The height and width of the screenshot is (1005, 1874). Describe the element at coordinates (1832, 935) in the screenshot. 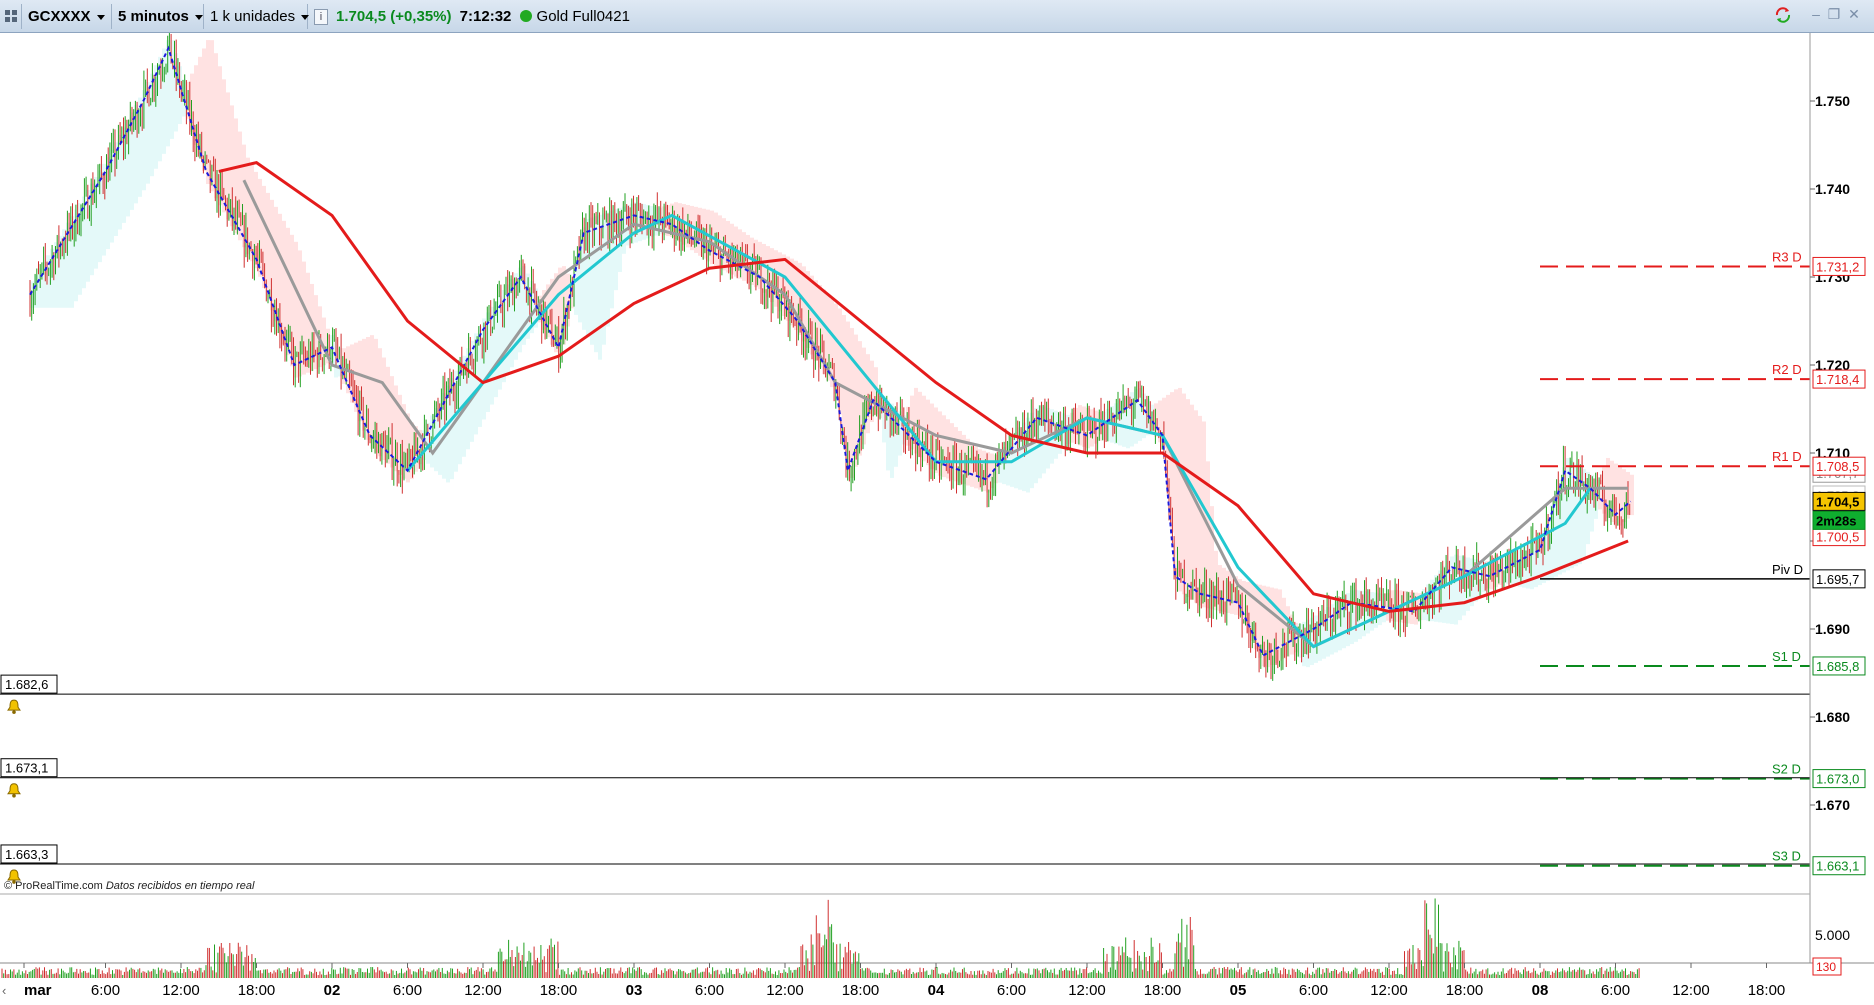

I see `volume-axis-tick: 5.000` at that location.